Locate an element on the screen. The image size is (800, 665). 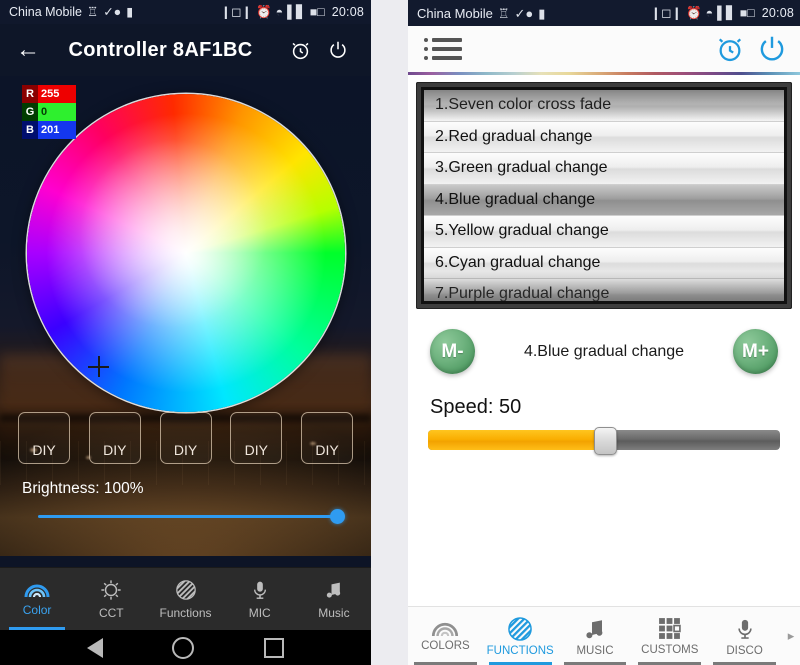
status-bar-left-right-phone: China Mobile ♖ ✓● ▮ is located at coordinates (481, 13).